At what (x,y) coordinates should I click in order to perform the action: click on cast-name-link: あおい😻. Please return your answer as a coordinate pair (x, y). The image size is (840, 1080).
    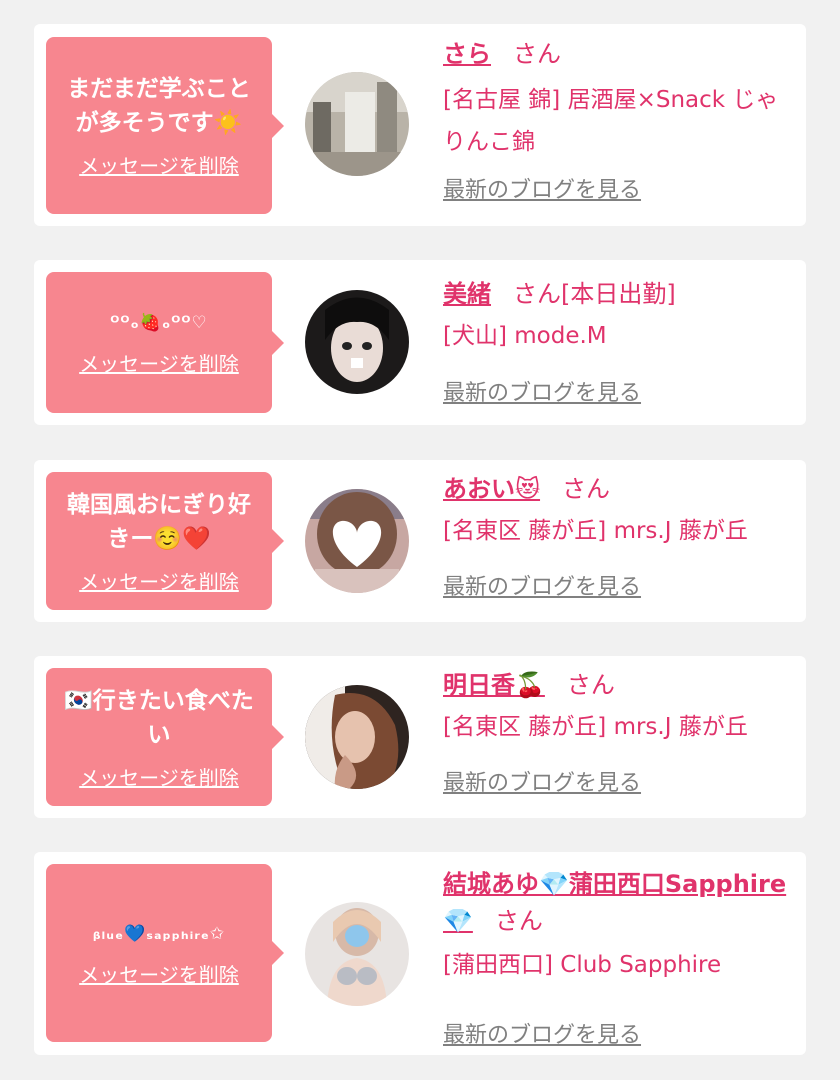
    Looking at the image, I should click on (491, 489).